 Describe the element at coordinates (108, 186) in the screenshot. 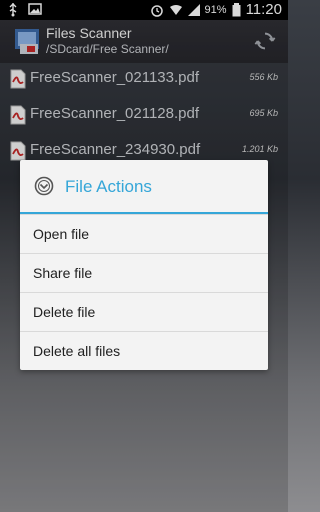

I see `dialog-title: File Actions` at that location.